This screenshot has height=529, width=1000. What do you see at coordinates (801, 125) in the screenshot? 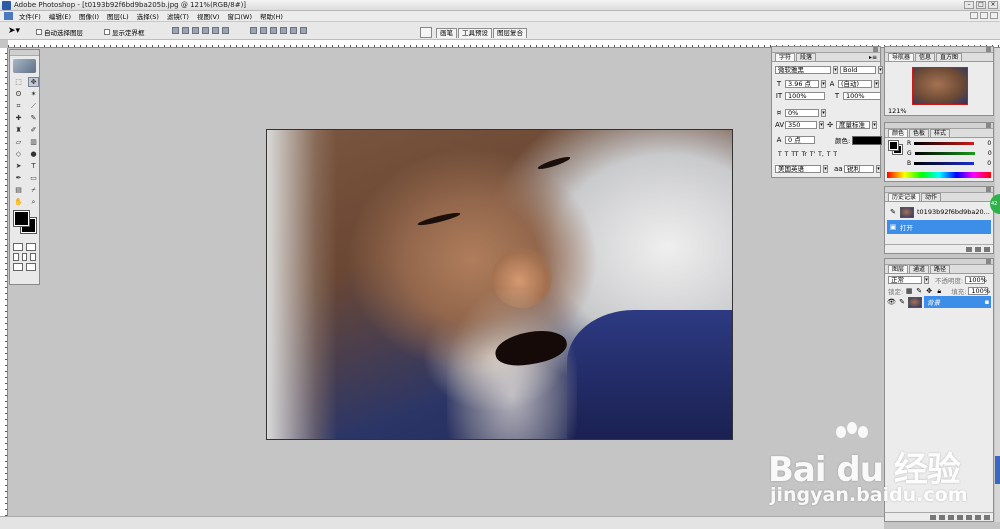
I see `tracking-input: 350` at bounding box center [801, 125].